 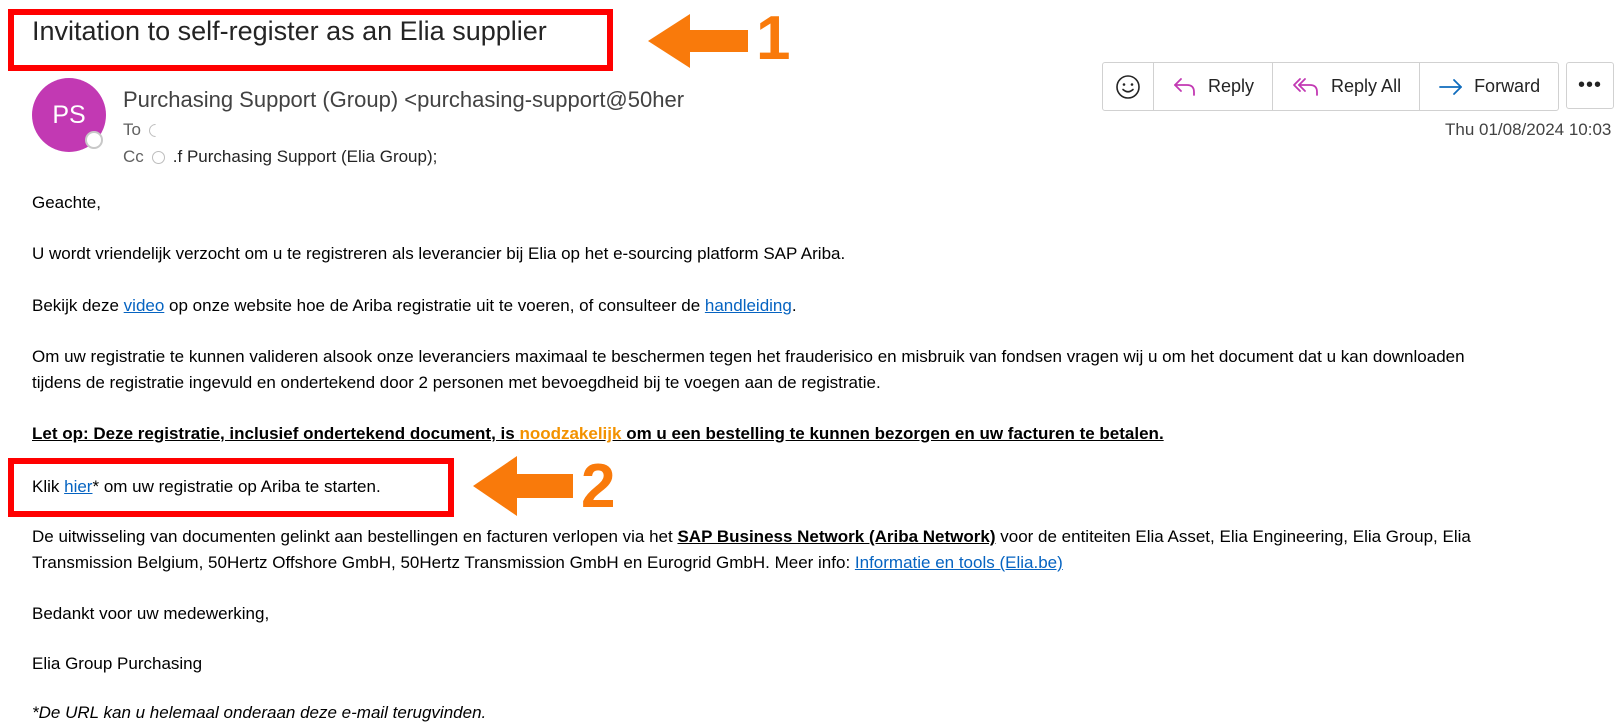 I want to click on reply-all-button: Reply All, so click(x=1347, y=86).